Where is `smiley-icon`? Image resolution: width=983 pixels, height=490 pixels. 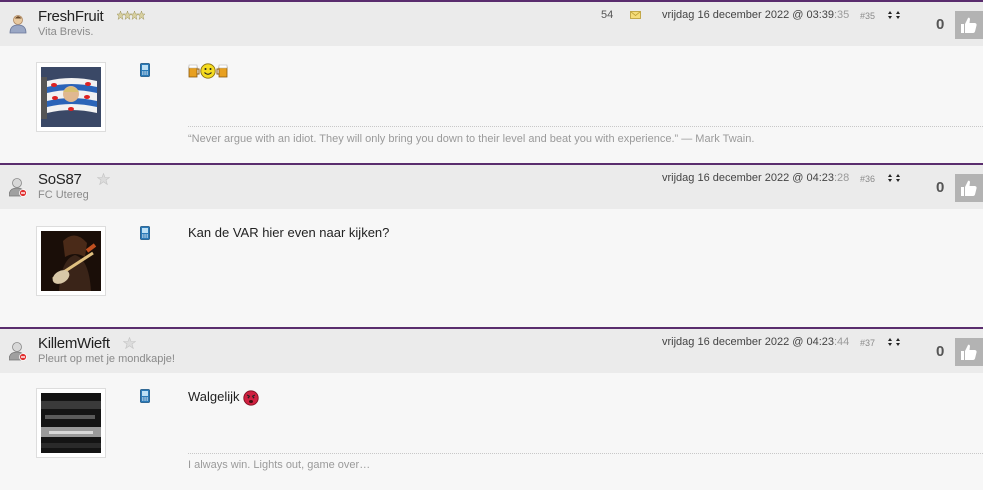 smiley-icon is located at coordinates (208, 70).